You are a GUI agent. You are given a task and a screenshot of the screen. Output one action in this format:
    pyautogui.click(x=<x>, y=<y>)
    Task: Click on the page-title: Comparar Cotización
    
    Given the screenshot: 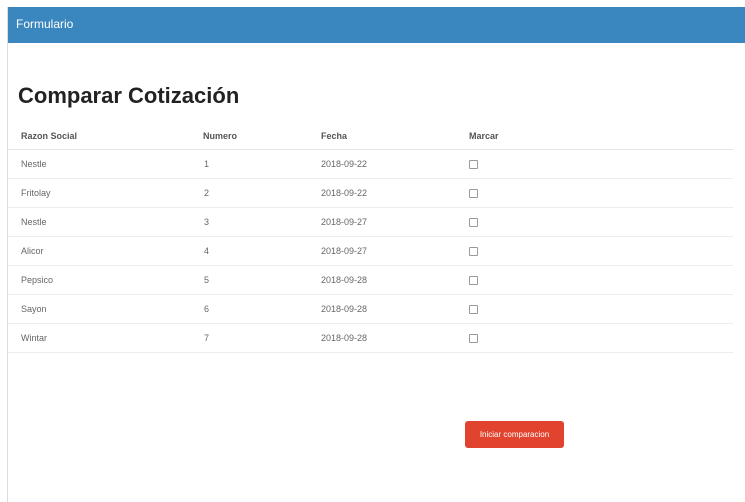 What is the action you would take?
    pyautogui.click(x=129, y=95)
    